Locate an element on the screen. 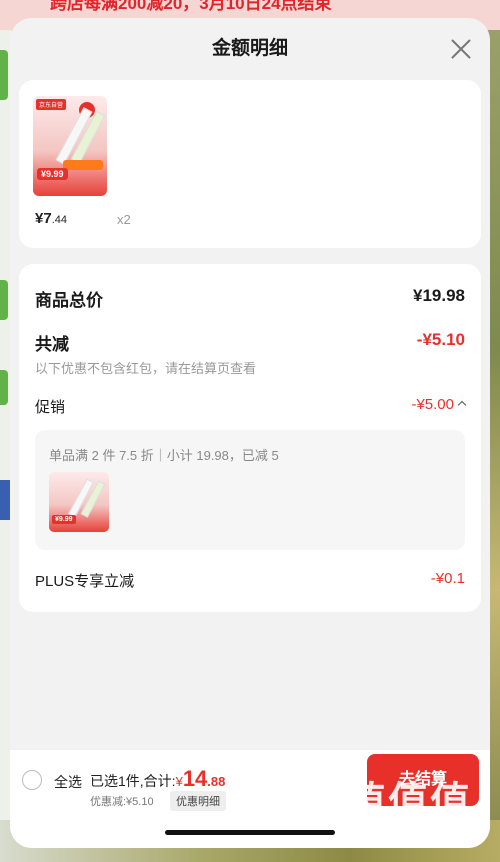 The height and width of the screenshot is (862, 500). promotion-product-thumbnail: ¥9.99 is located at coordinates (79, 502).